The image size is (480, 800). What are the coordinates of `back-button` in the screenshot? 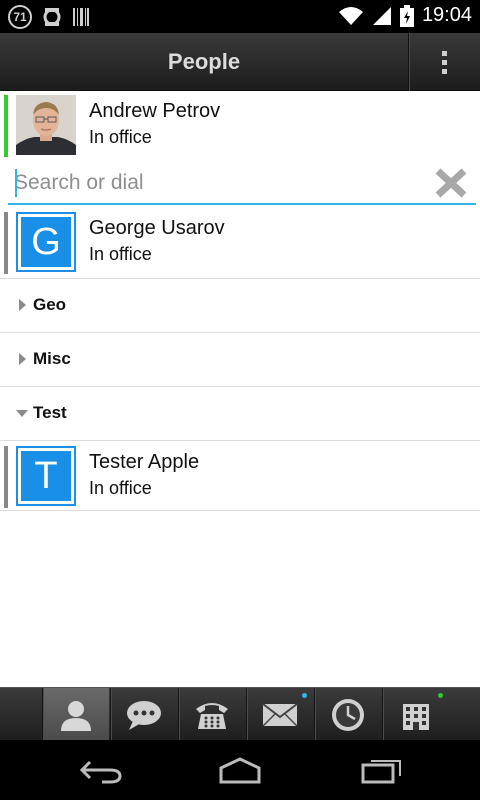 It's located at (100, 770).